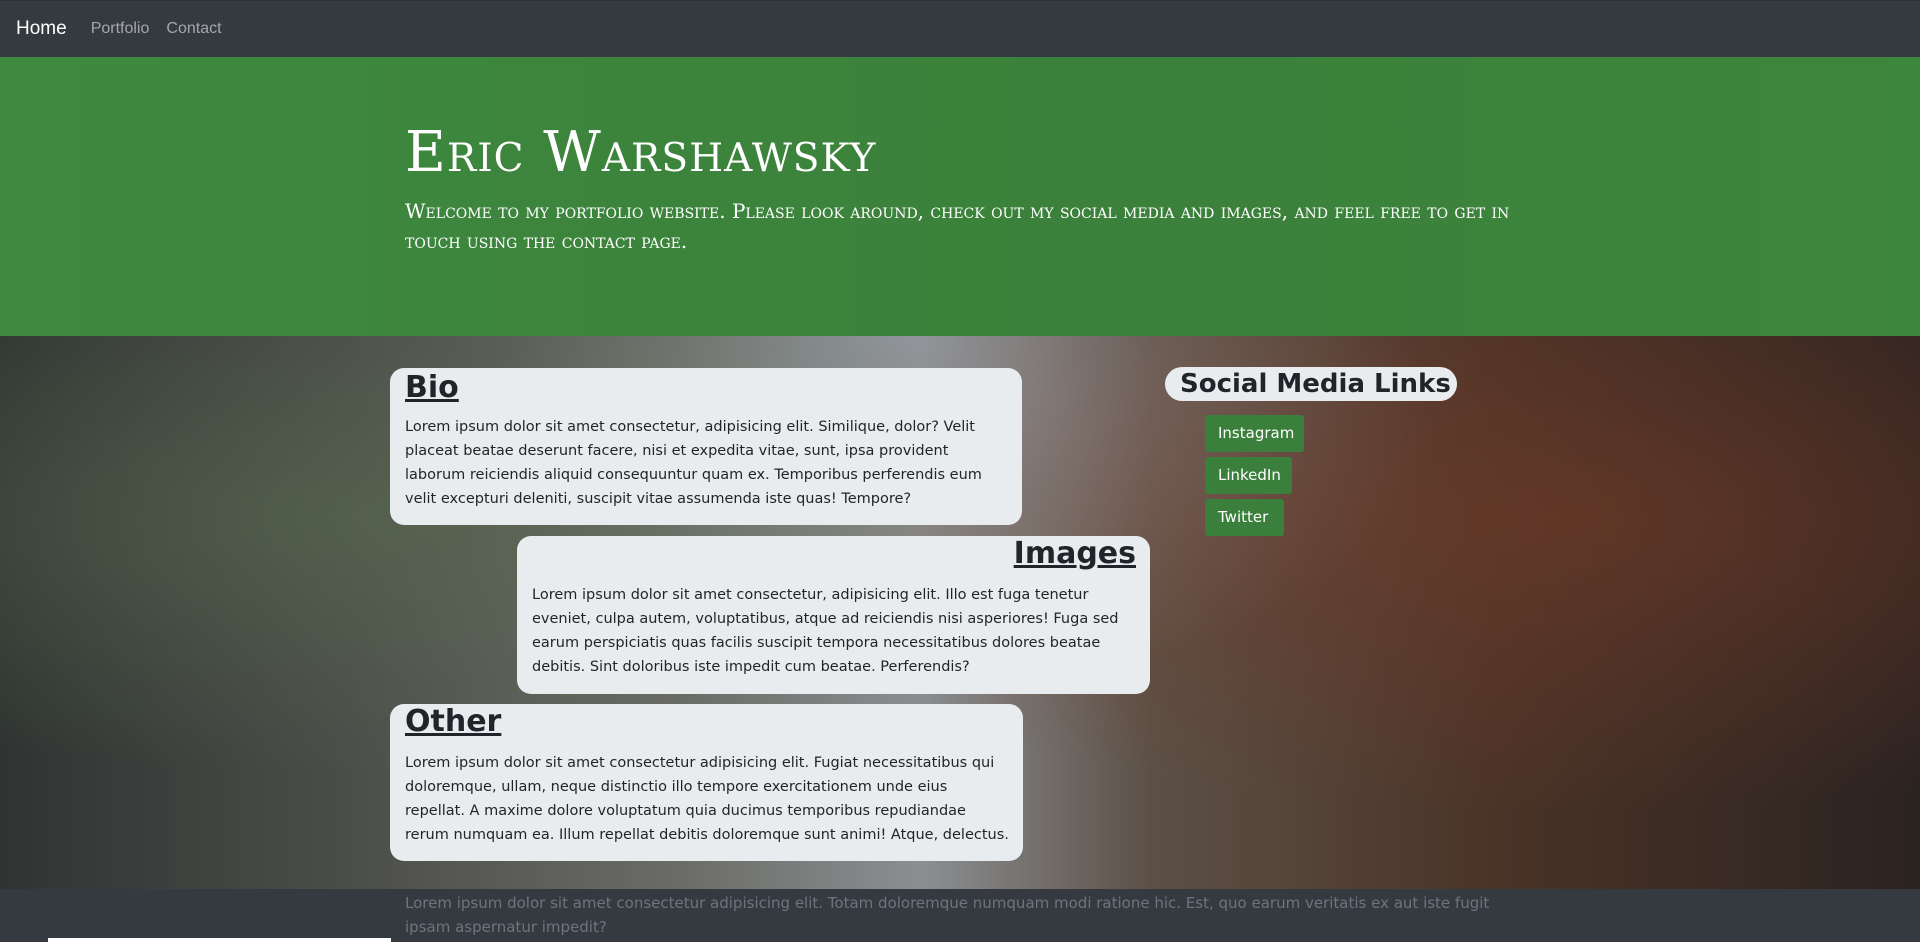 This screenshot has width=1920, height=942. Describe the element at coordinates (1074, 553) in the screenshot. I see `images-heading: Images` at that location.